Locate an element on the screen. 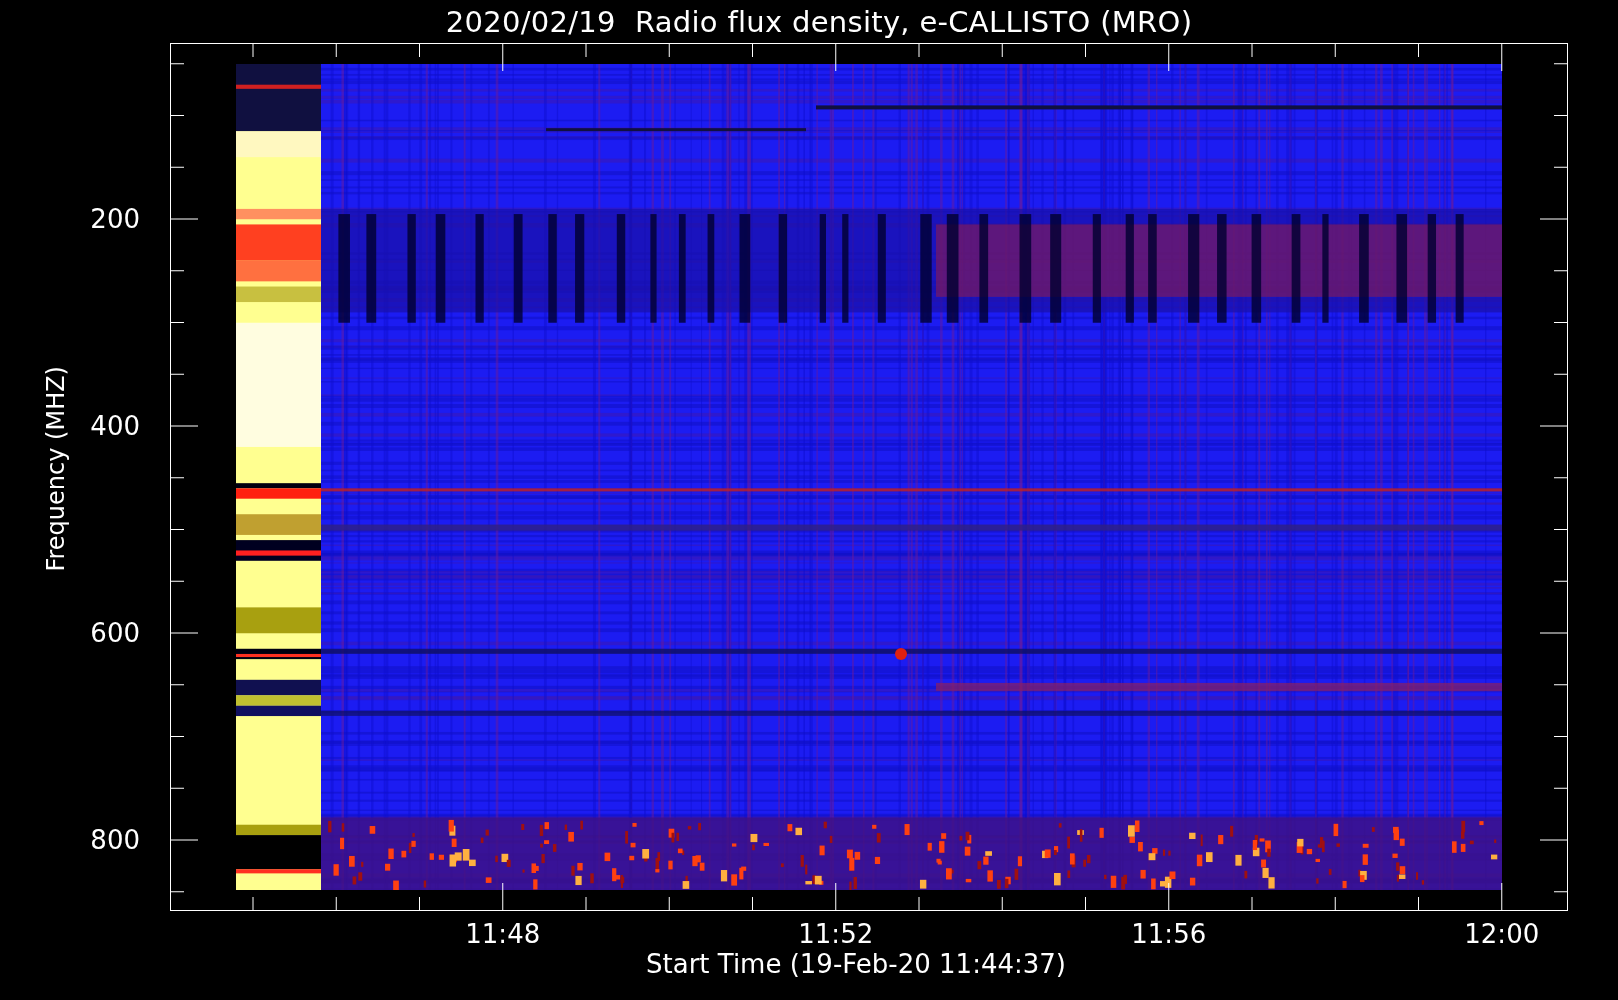 The height and width of the screenshot is (1000, 1618). x-tick-label: 11:56 is located at coordinates (1169, 934).